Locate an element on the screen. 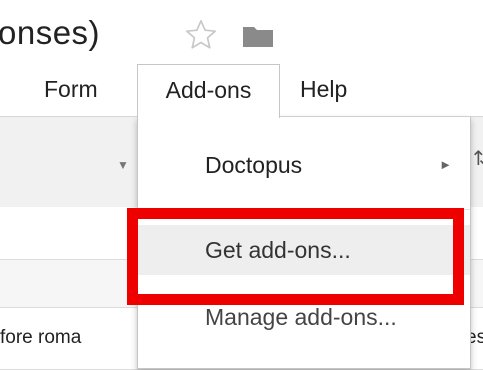  menu-help: Help is located at coordinates (323, 89).